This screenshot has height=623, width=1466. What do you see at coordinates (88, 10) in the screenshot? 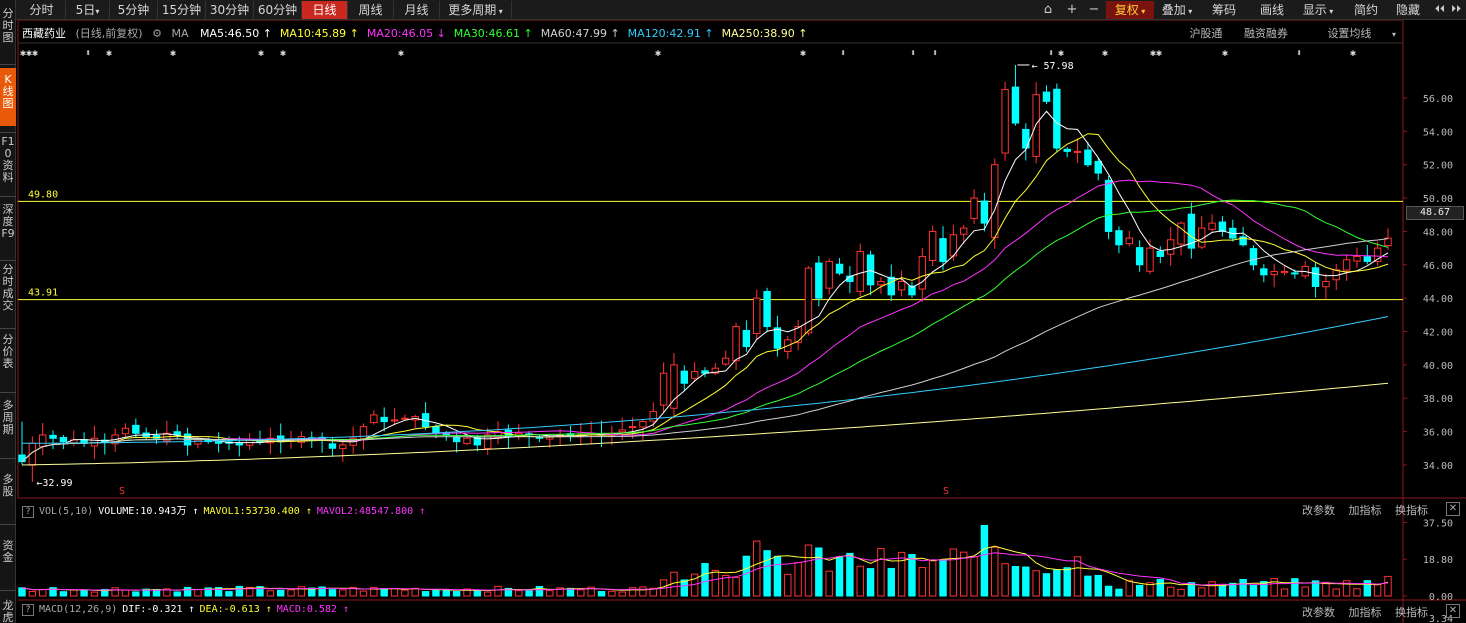
I see `period-tab-5day: 5日▾` at bounding box center [88, 10].